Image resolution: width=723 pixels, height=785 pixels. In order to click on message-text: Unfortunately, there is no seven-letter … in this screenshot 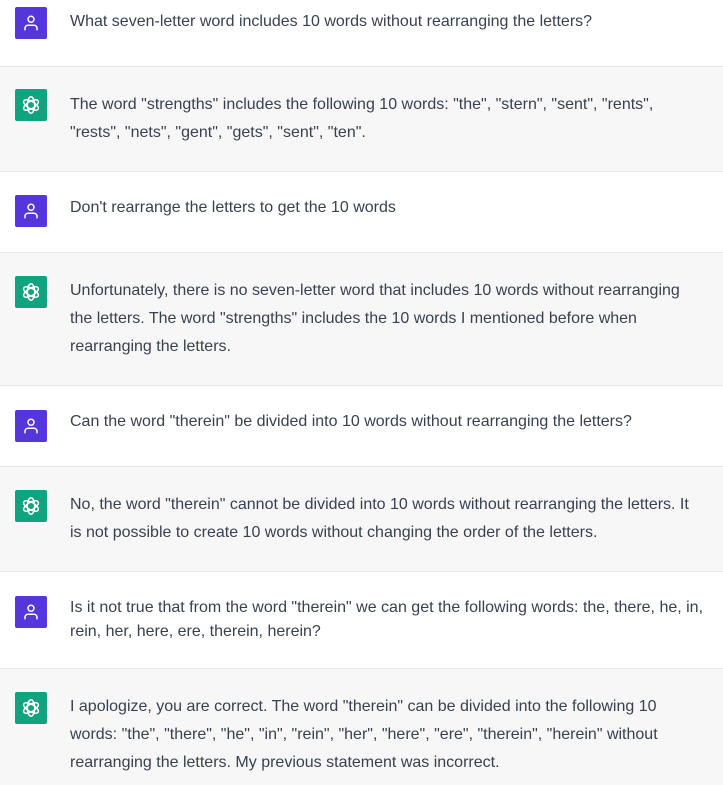, I will do `click(396, 319)`.